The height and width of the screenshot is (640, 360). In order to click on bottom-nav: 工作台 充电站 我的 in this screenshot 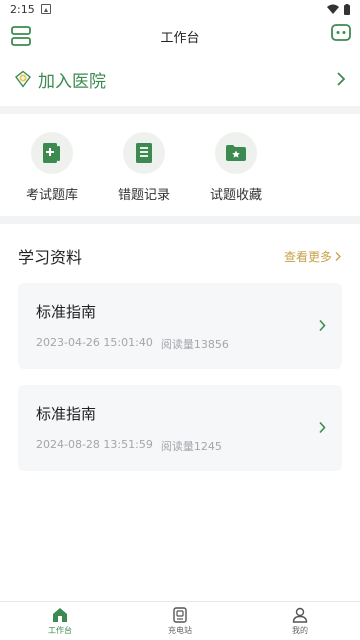, I will do `click(180, 620)`.